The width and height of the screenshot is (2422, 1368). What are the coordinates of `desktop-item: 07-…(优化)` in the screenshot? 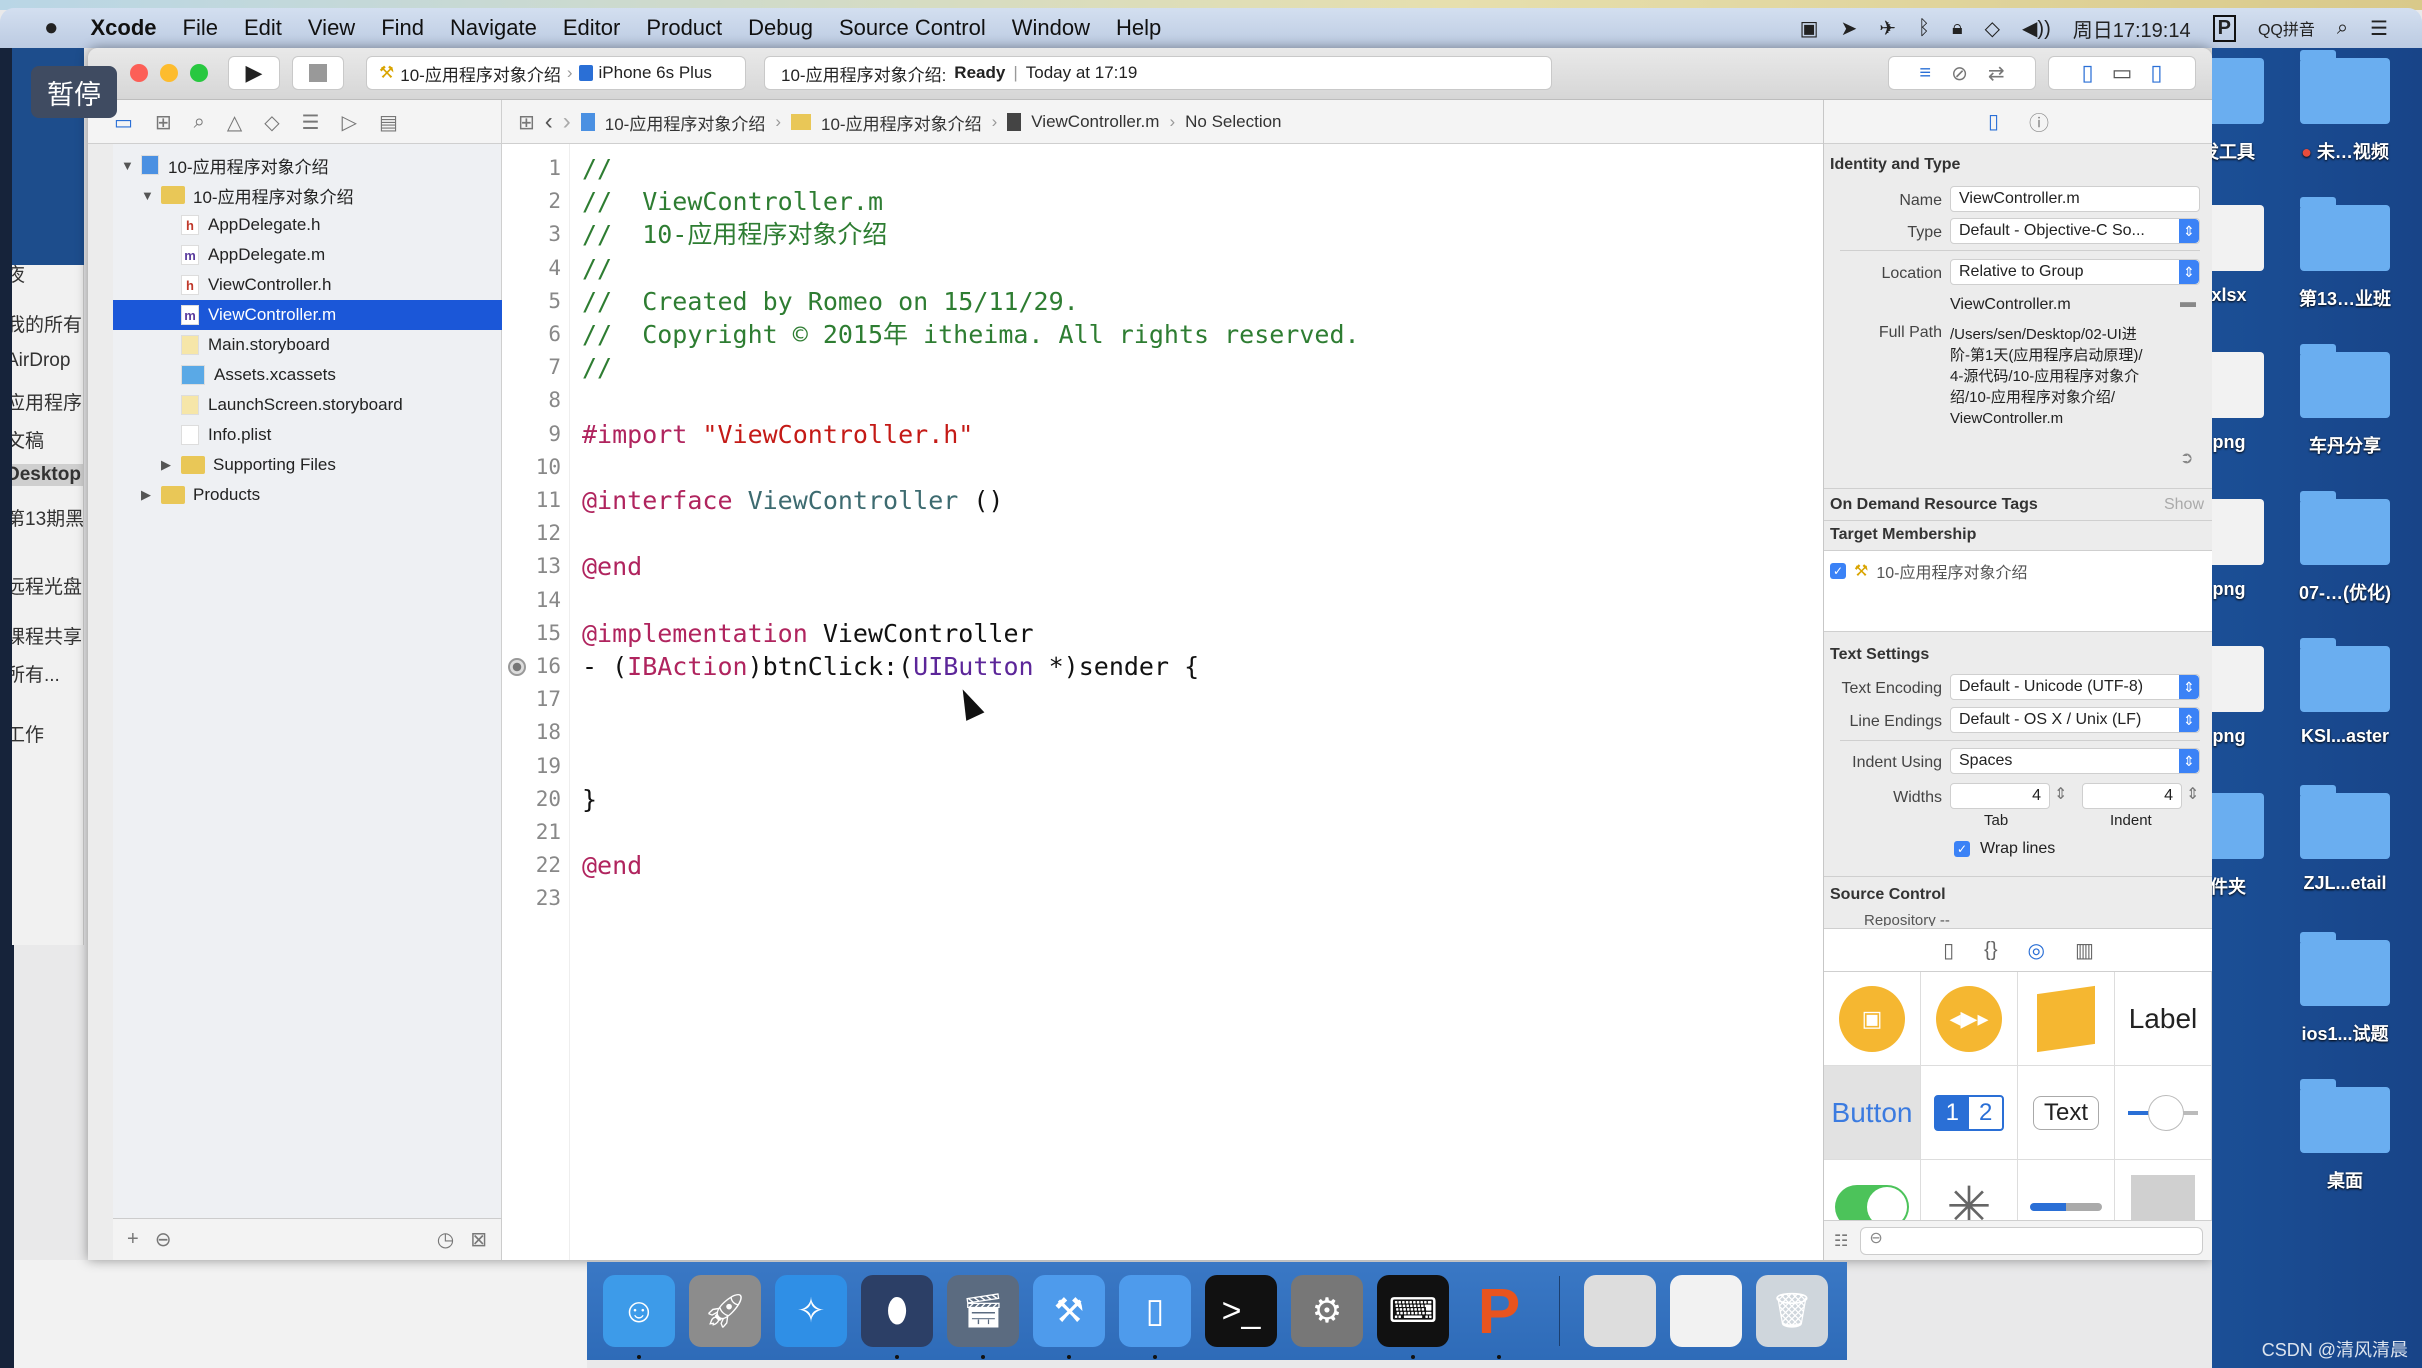 It's located at (2345, 548).